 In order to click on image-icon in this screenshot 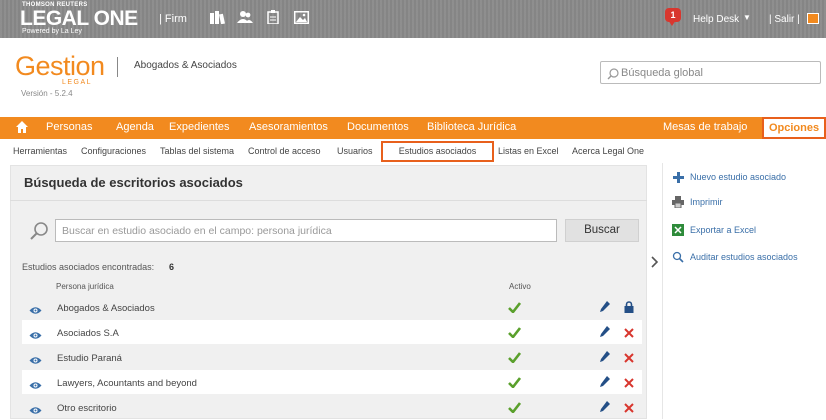, I will do `click(301, 17)`.